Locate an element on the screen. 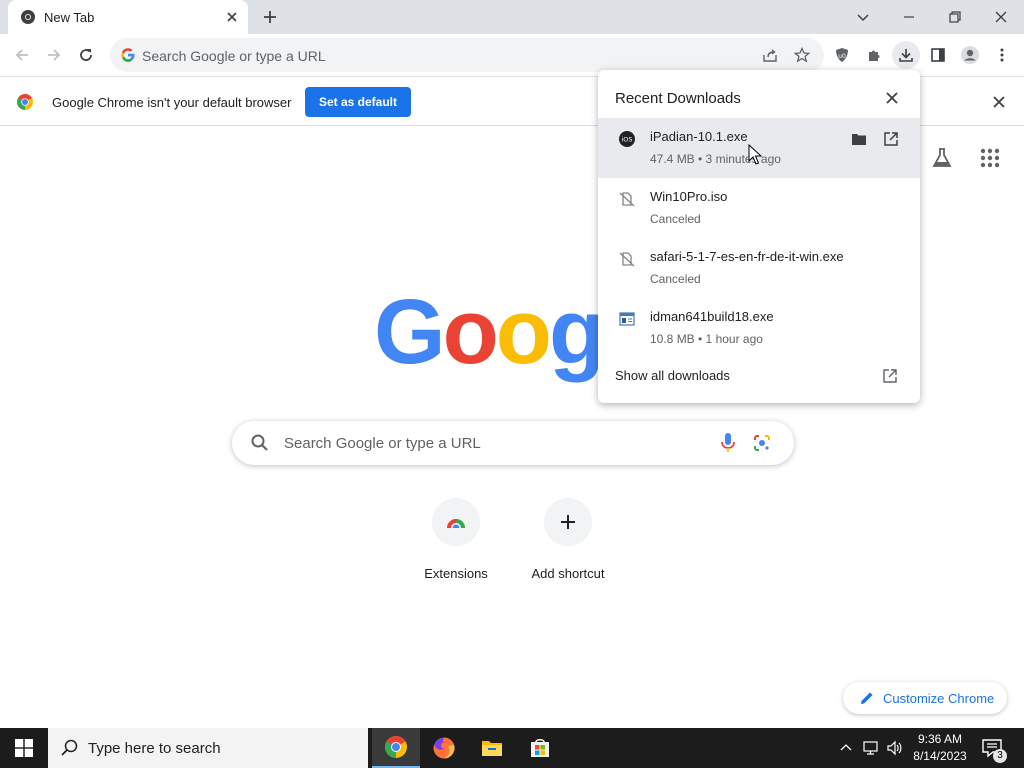  shortcut-extensions: Extensions is located at coordinates (456, 539).